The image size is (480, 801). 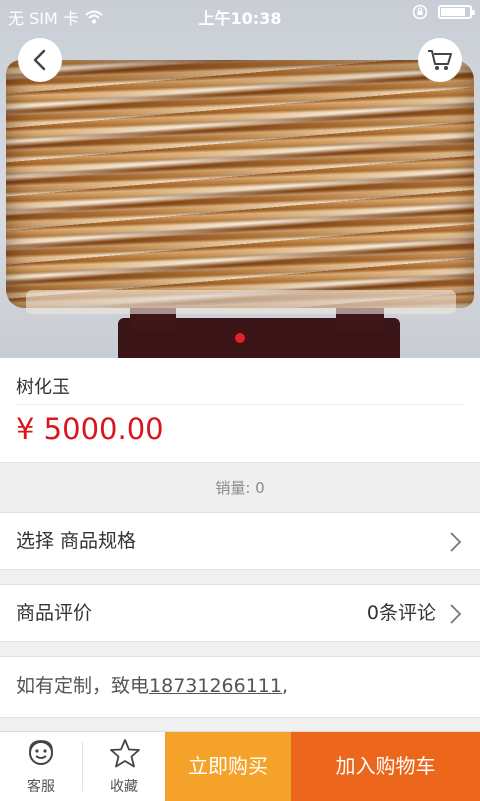 I want to click on customer-service-icon, so click(x=41, y=752).